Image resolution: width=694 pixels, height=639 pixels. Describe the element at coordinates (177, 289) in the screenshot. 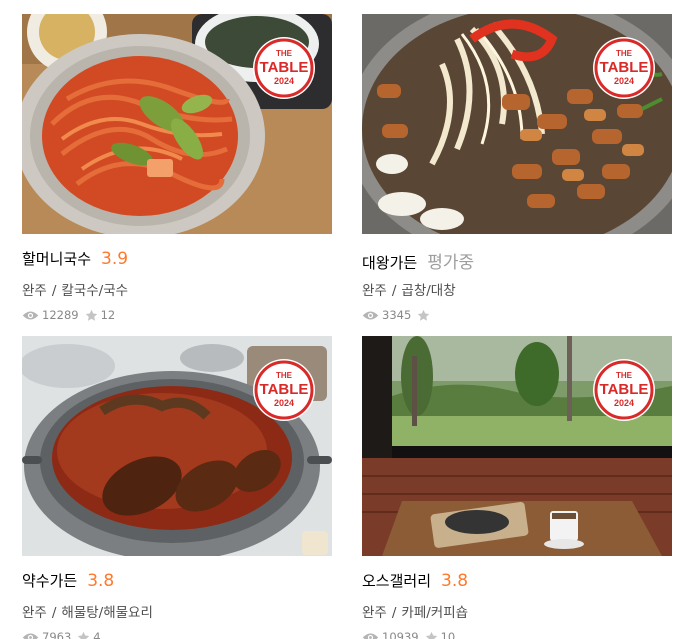

I see `restaurant-location-category: 완주 / 칼국수/국수` at that location.